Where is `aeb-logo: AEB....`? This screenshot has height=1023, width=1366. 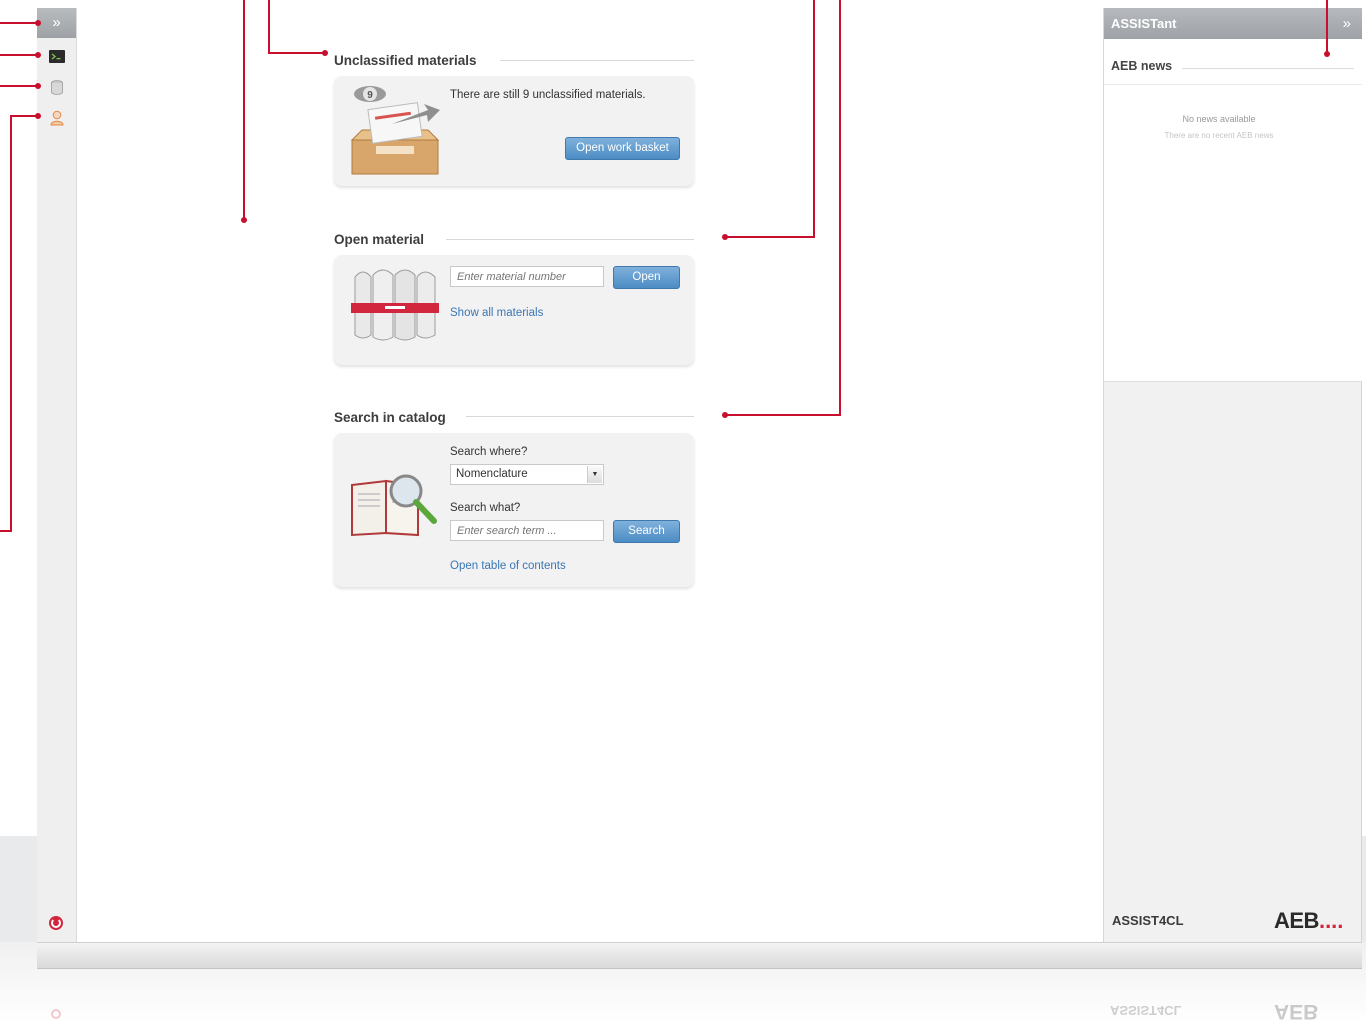
aeb-logo: AEB.... is located at coordinates (1308, 921).